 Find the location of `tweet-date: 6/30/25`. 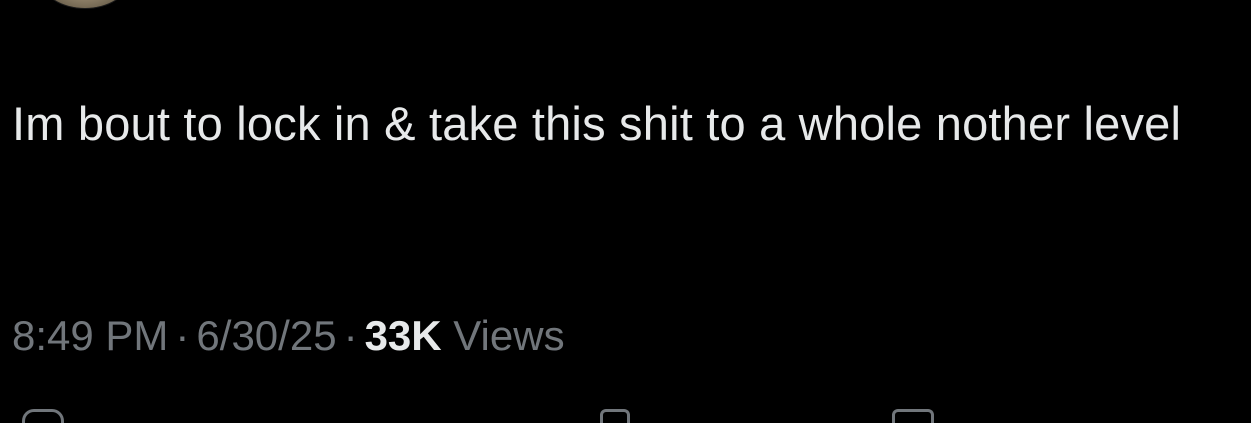

tweet-date: 6/30/25 is located at coordinates (266, 335).